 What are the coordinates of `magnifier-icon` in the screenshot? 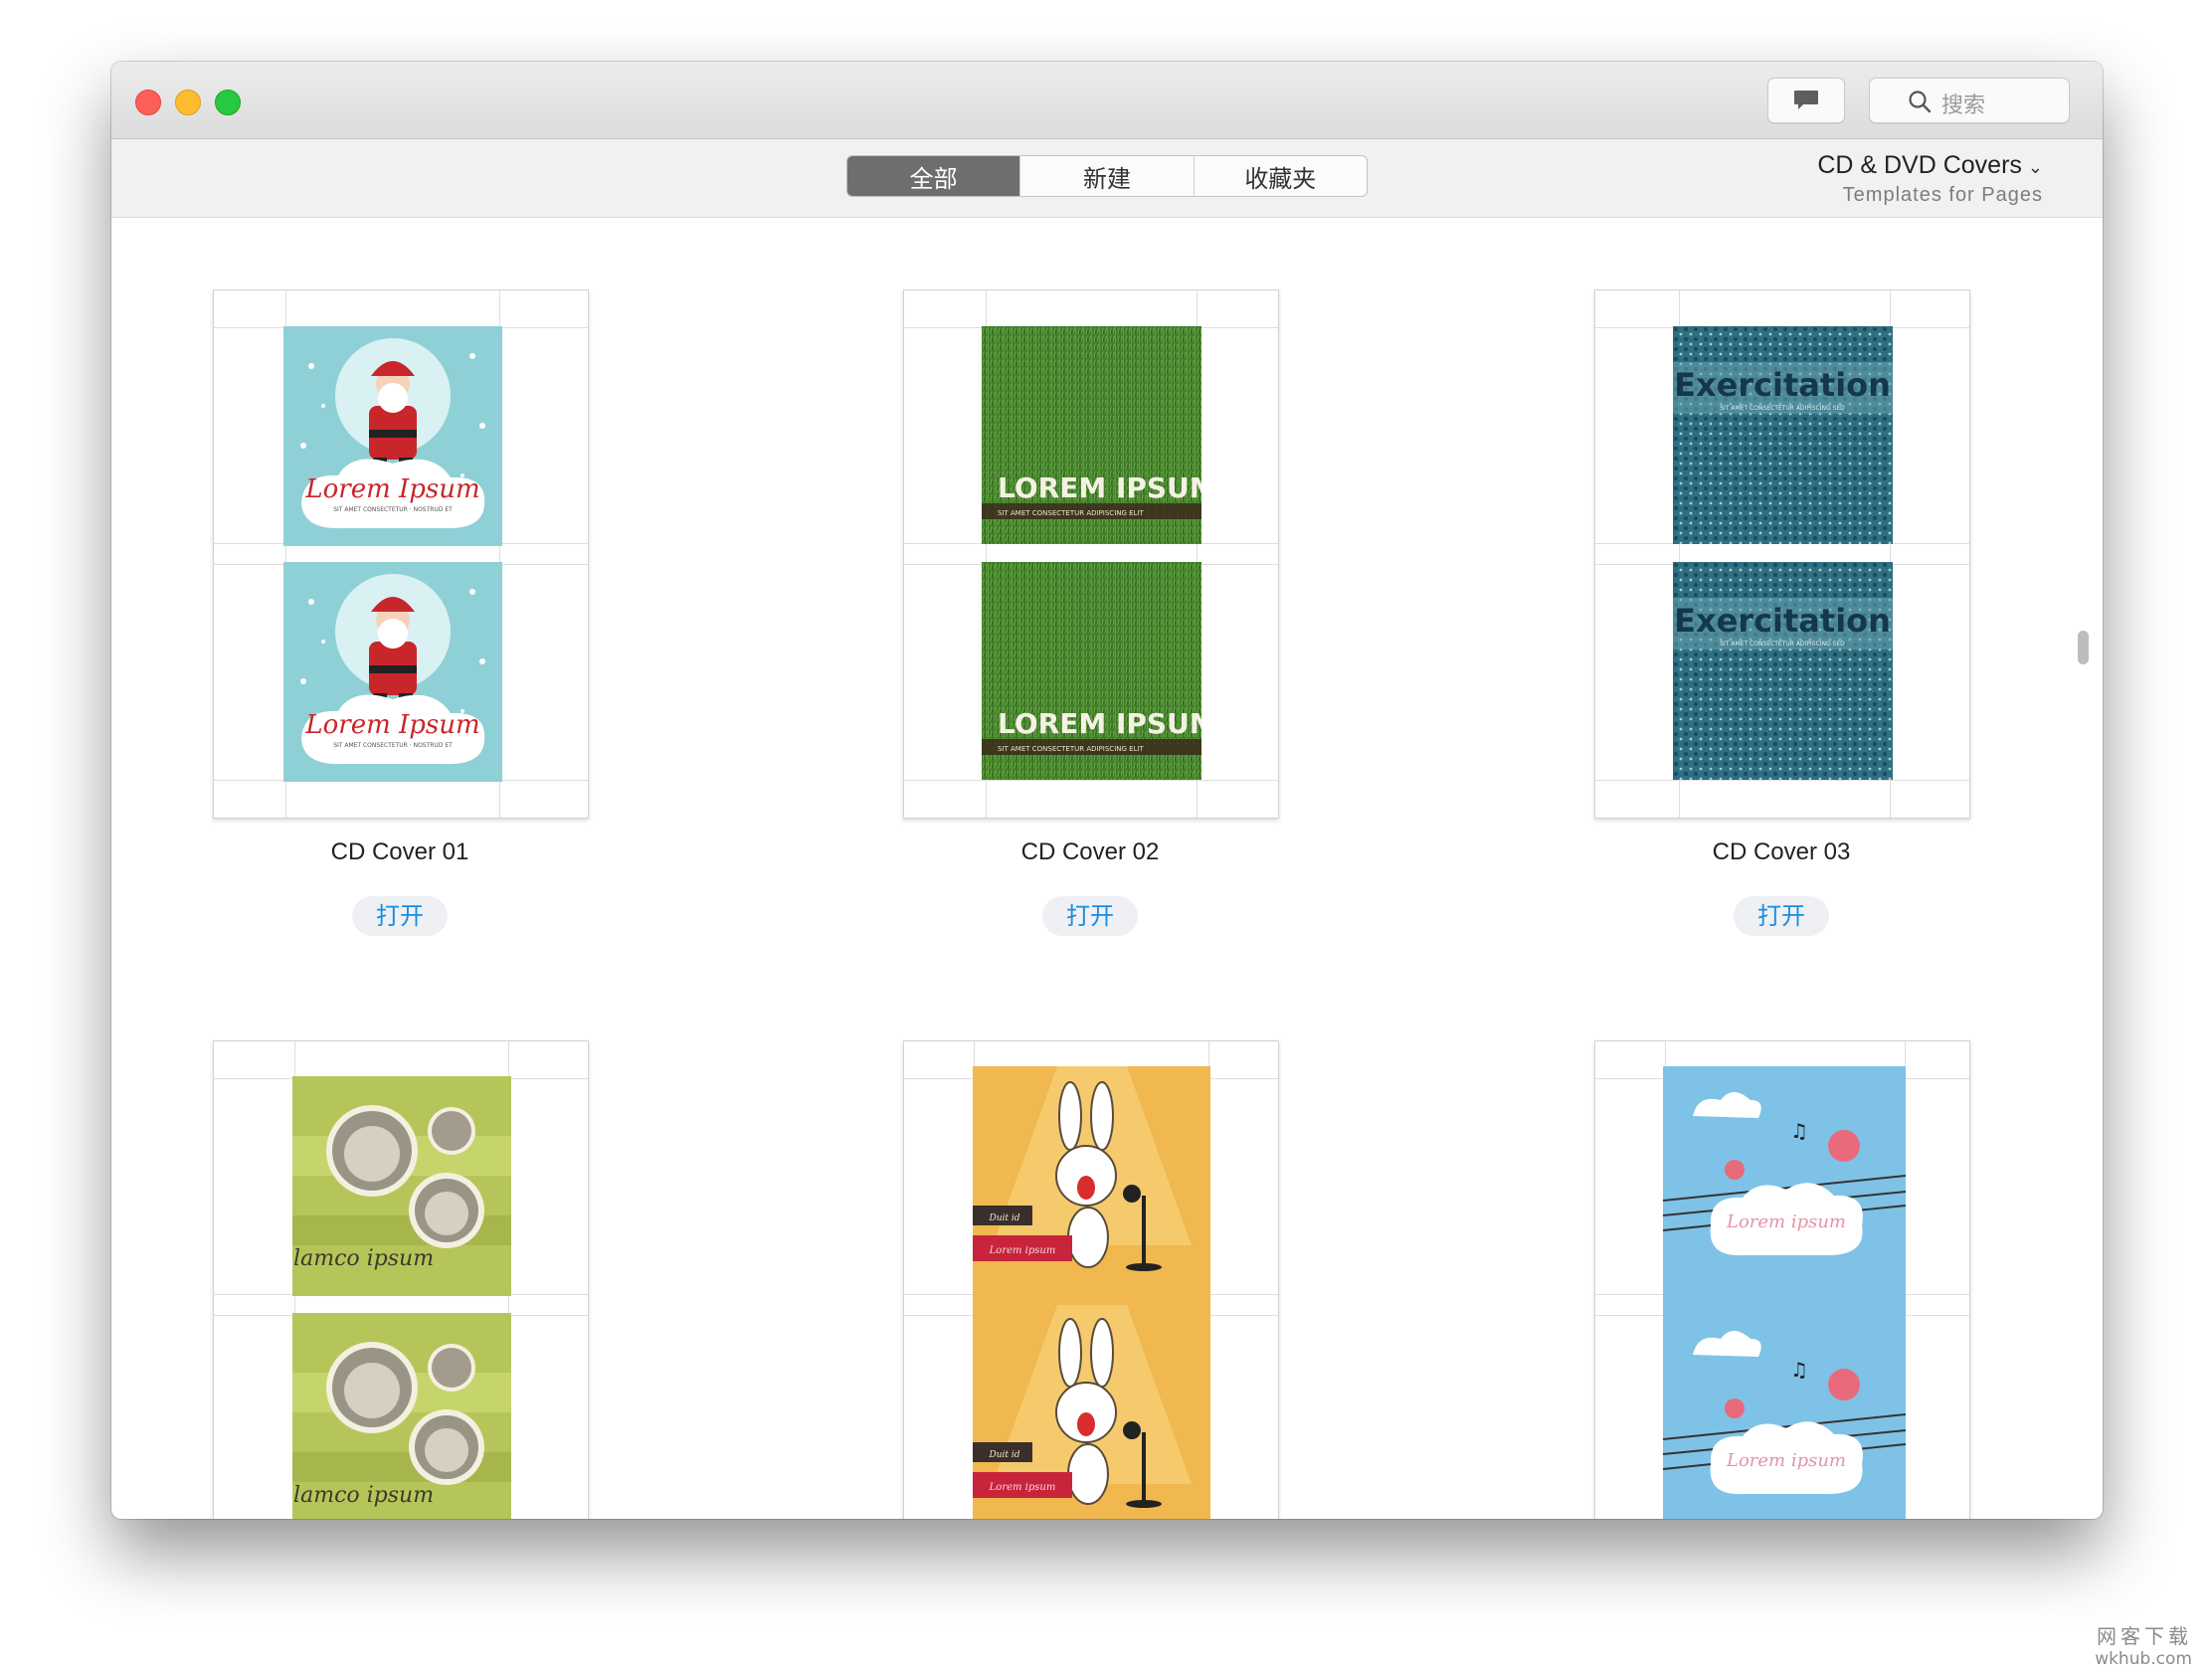 It's located at (1920, 102).